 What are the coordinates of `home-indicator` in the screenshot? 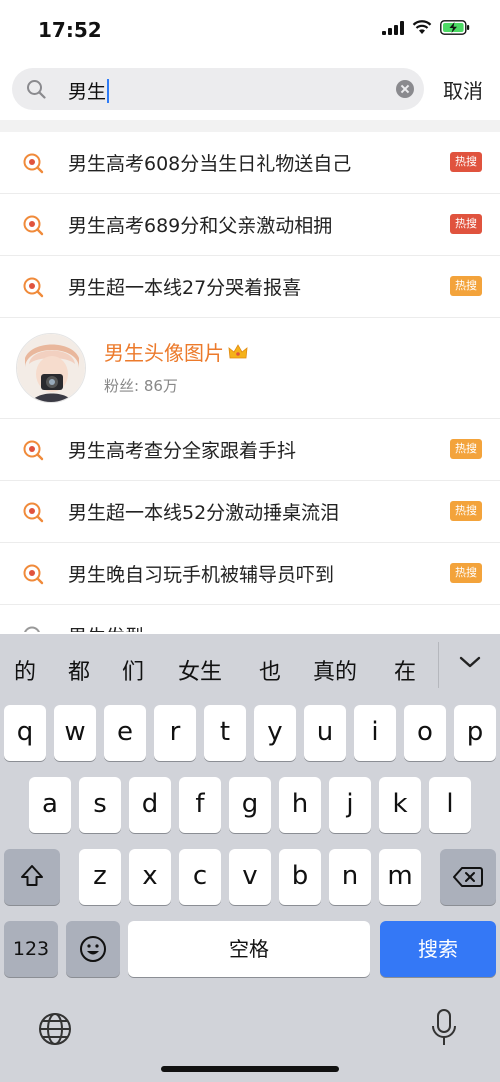 It's located at (250, 1069).